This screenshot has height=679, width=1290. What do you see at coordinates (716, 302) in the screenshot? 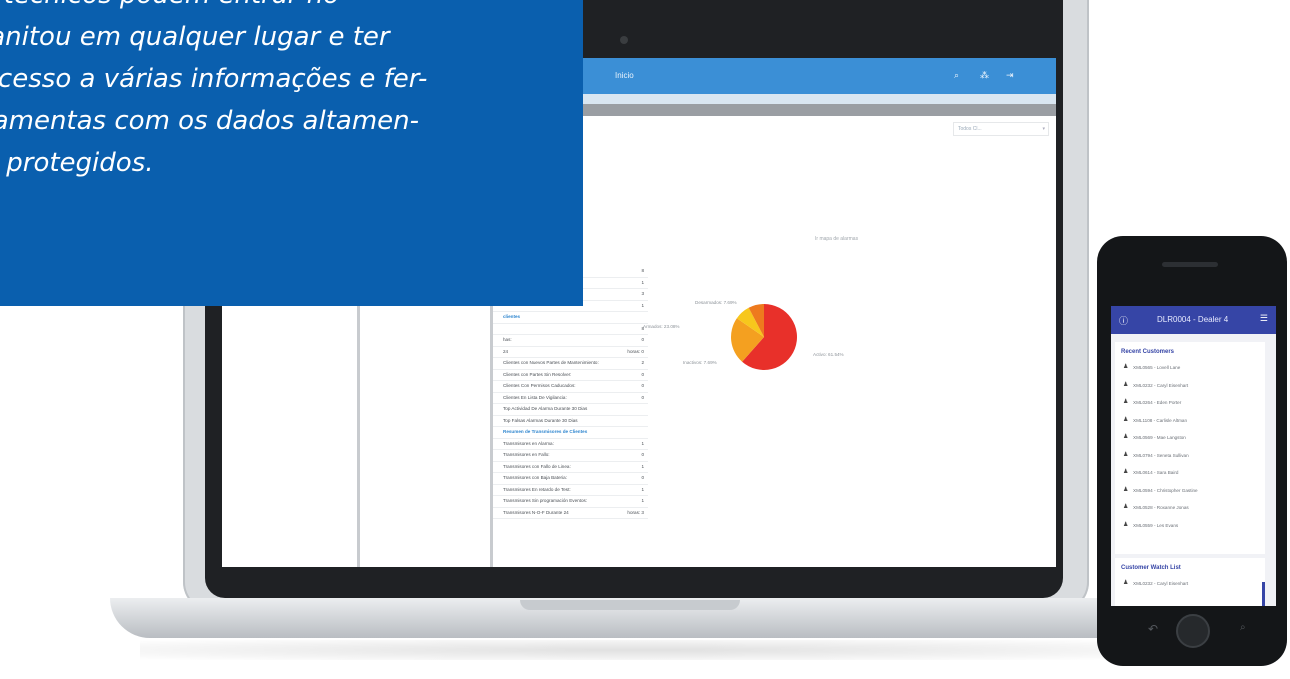
I see `pie-label-desarmados: Desarmados: 7.69%` at bounding box center [716, 302].